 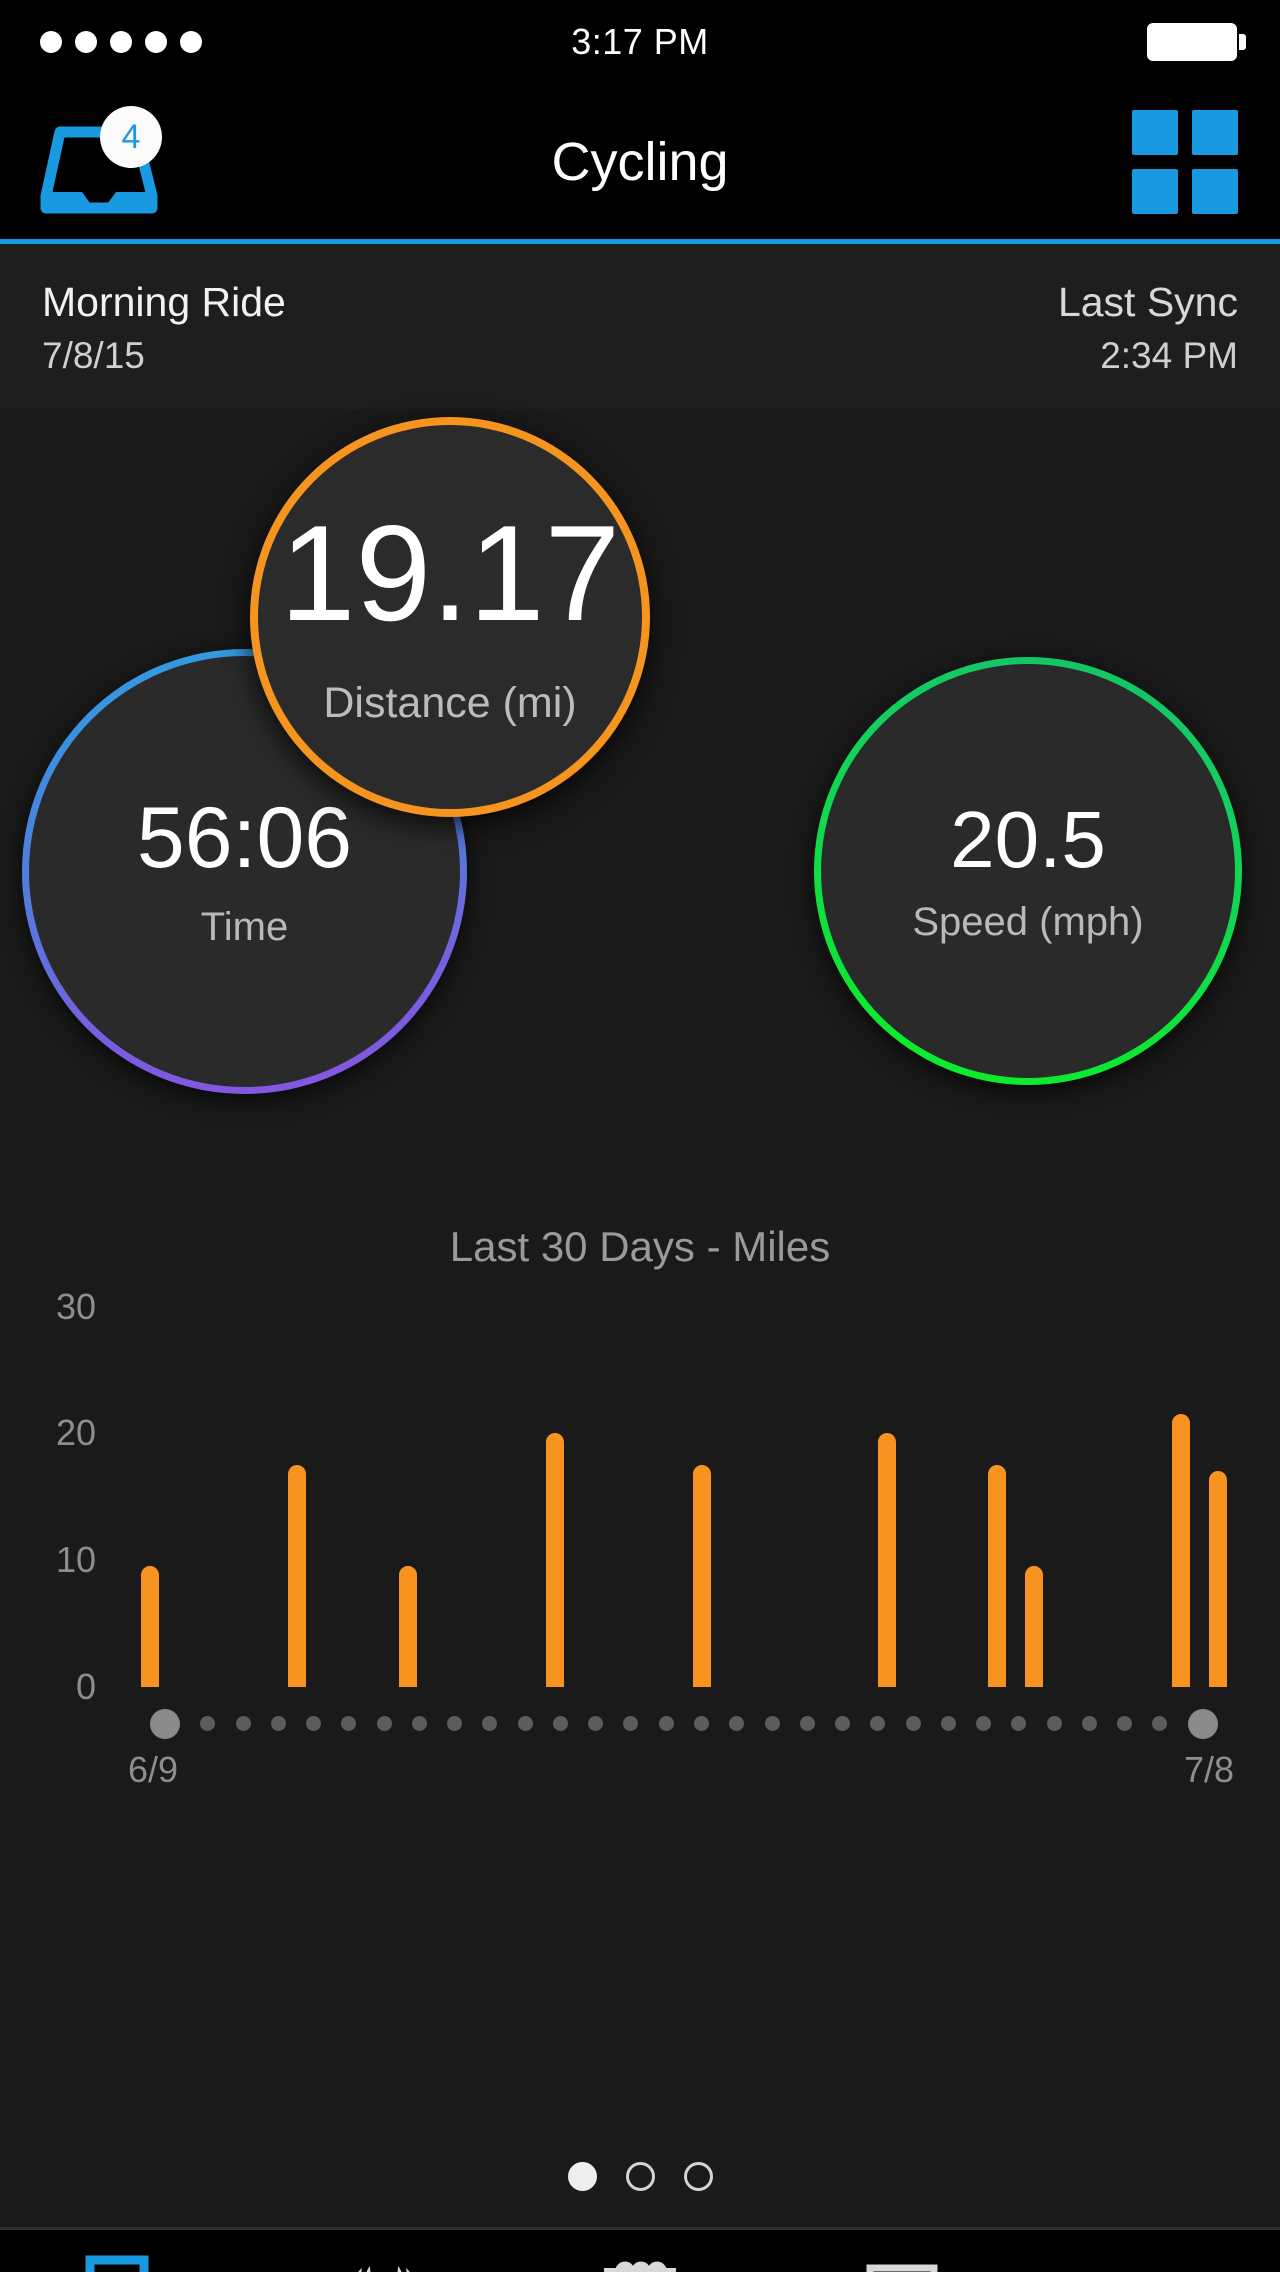 I want to click on x-end-label: 7/8, so click(x=1208, y=1769).